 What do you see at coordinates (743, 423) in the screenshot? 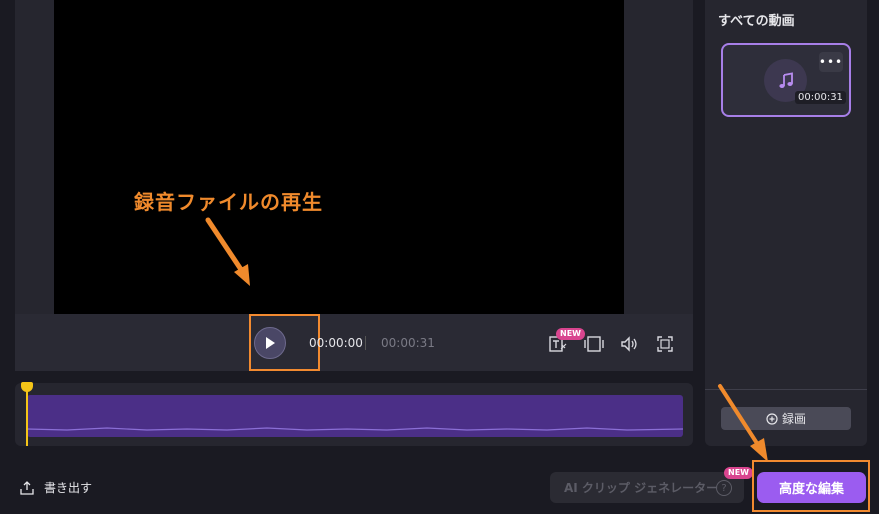
I see `annotation-arrow-advanced` at bounding box center [743, 423].